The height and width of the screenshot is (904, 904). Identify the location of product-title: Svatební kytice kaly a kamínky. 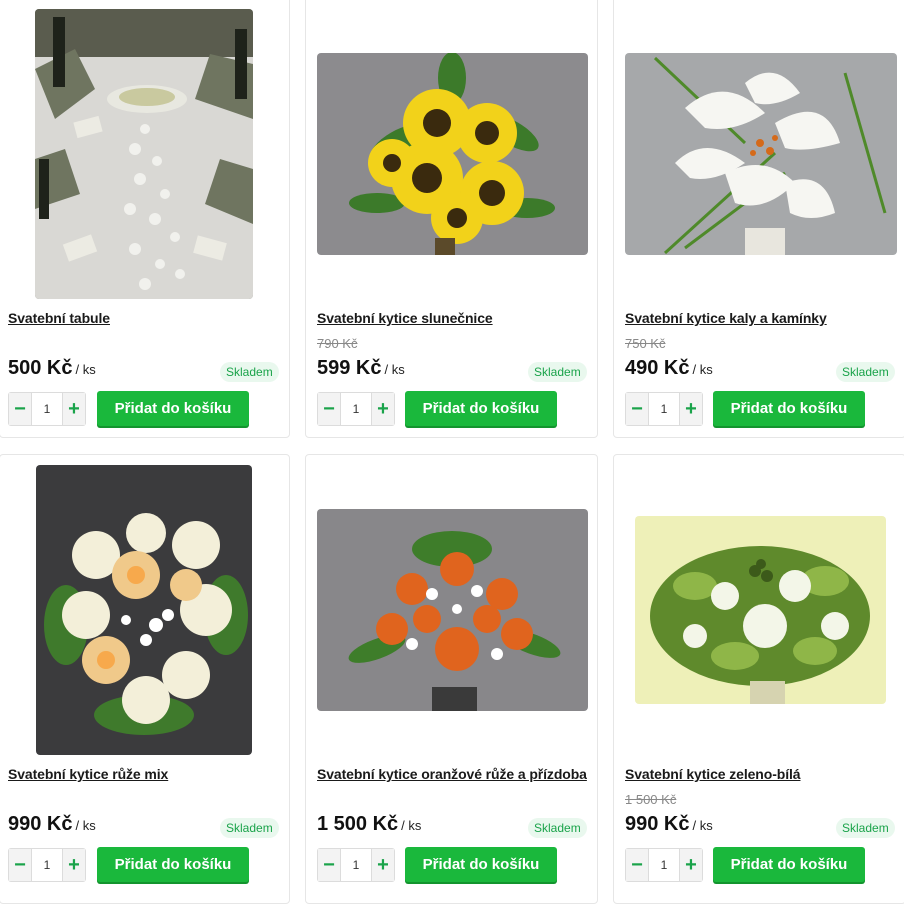
(726, 318).